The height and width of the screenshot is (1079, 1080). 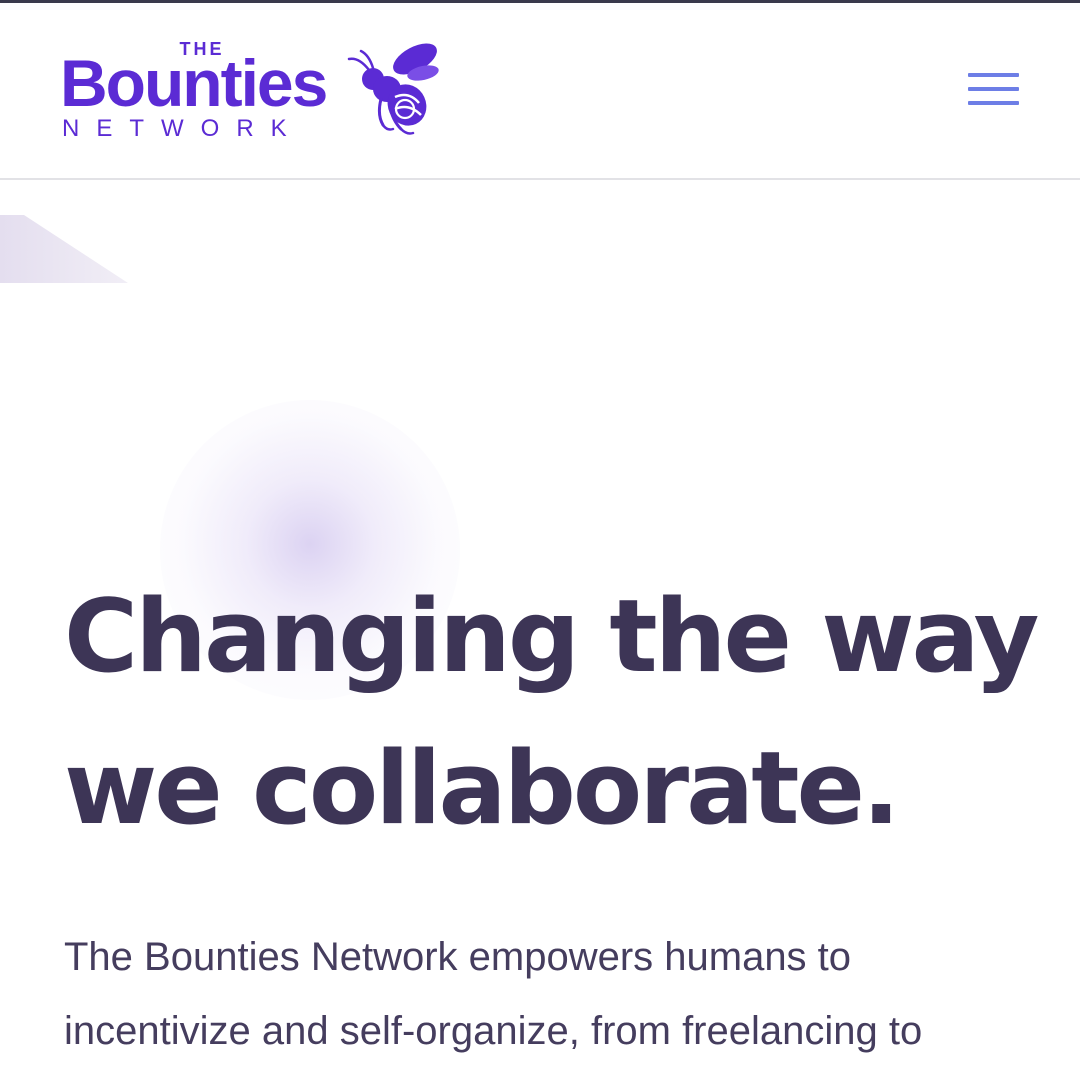 I want to click on menu-bar-middle, so click(x=993, y=89).